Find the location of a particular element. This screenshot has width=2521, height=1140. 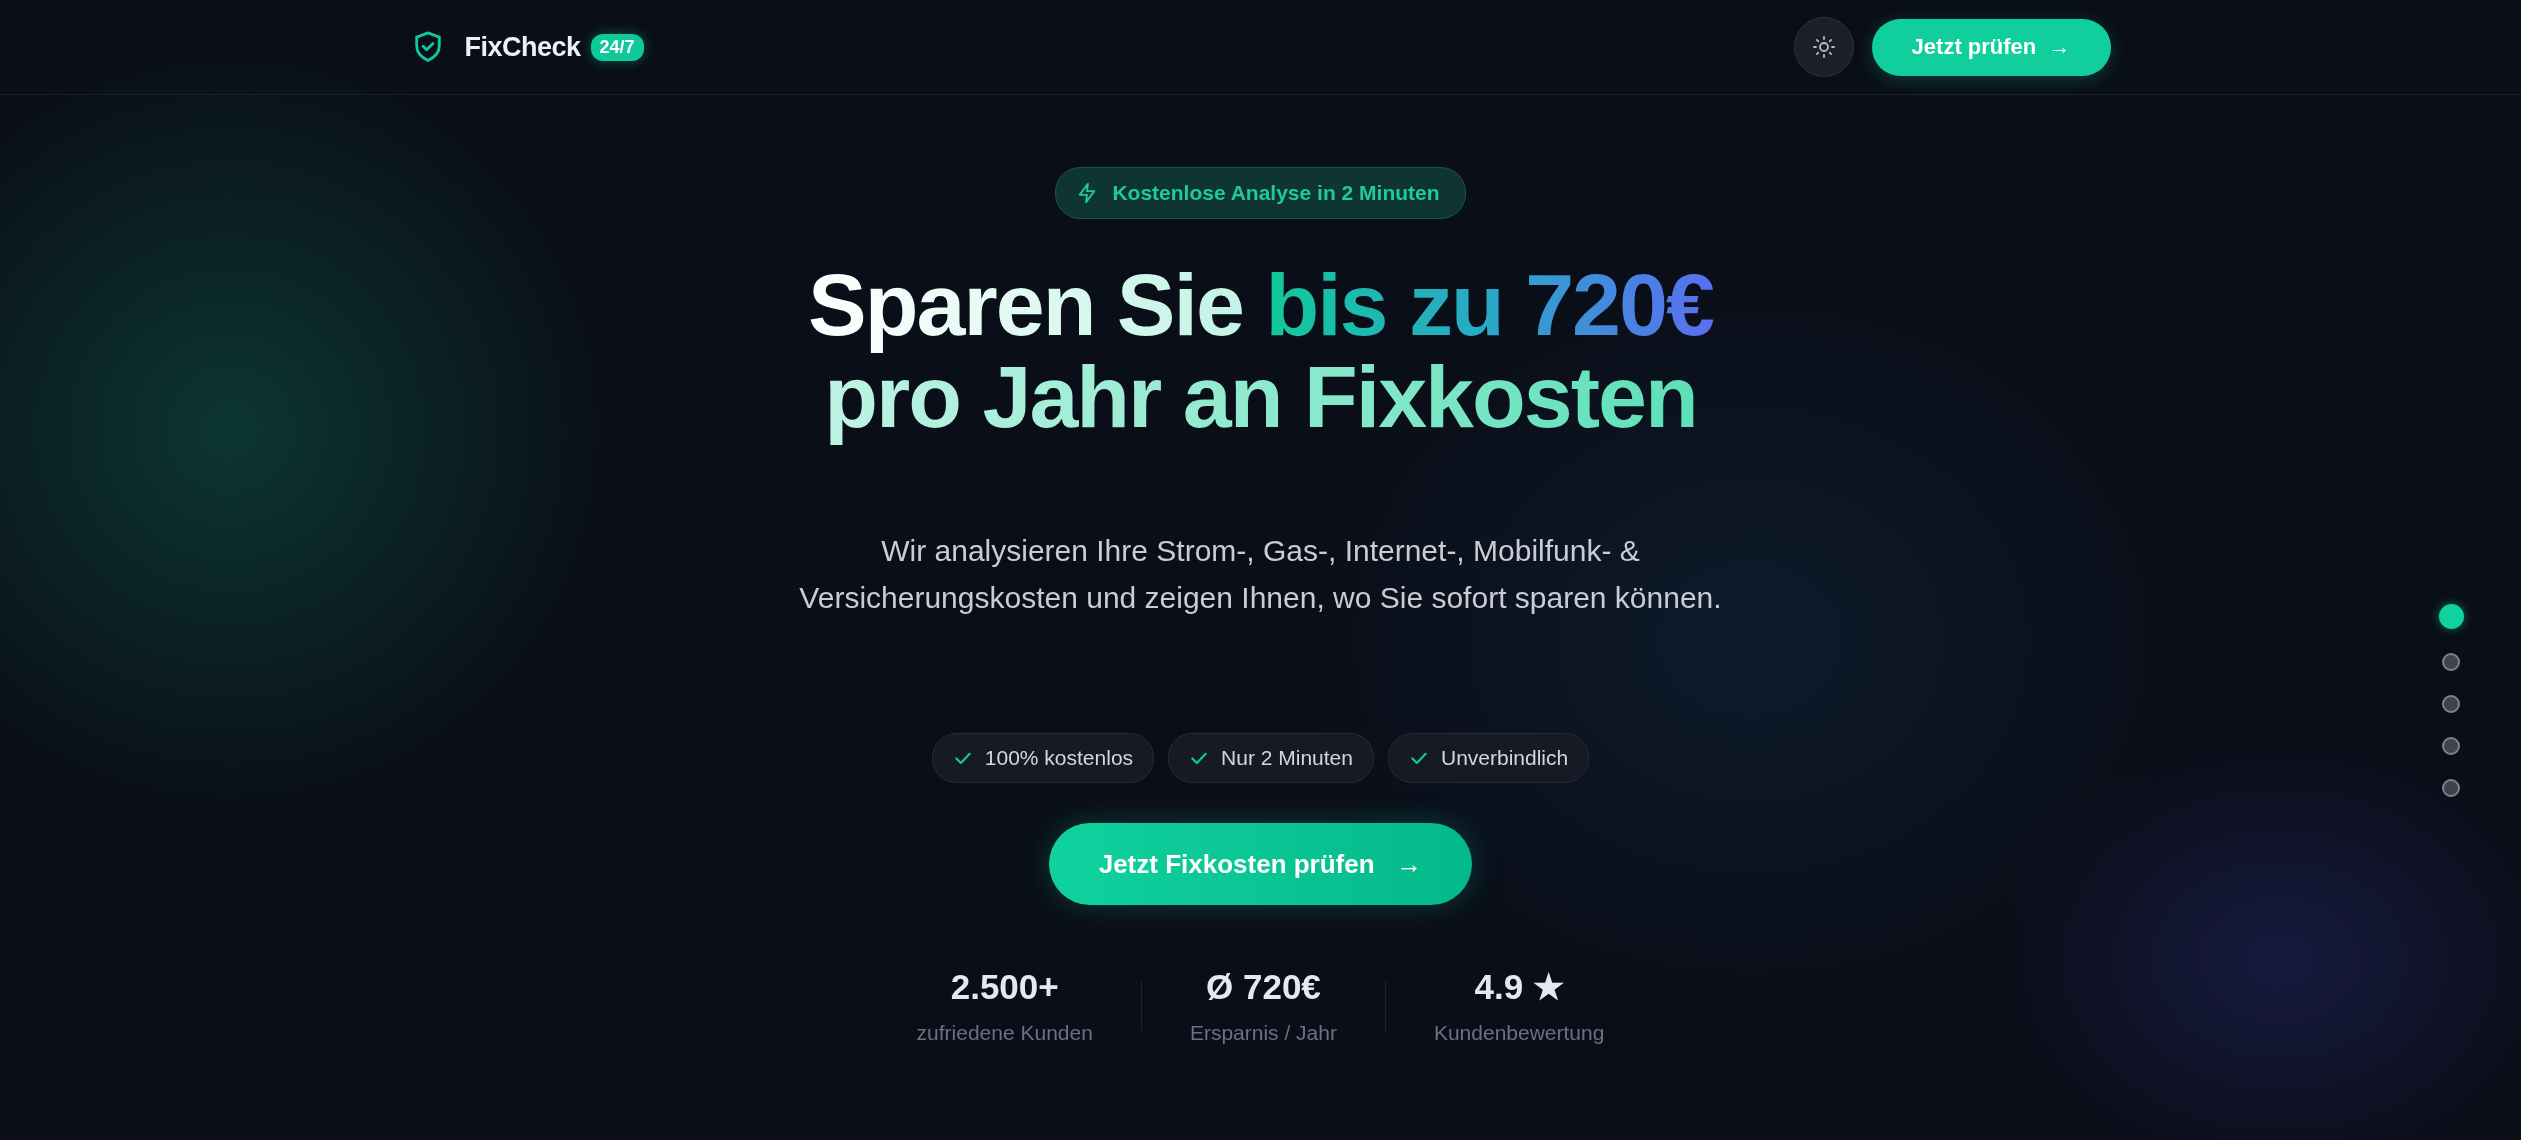

feature-text: Unverbindlich is located at coordinates (1504, 758).